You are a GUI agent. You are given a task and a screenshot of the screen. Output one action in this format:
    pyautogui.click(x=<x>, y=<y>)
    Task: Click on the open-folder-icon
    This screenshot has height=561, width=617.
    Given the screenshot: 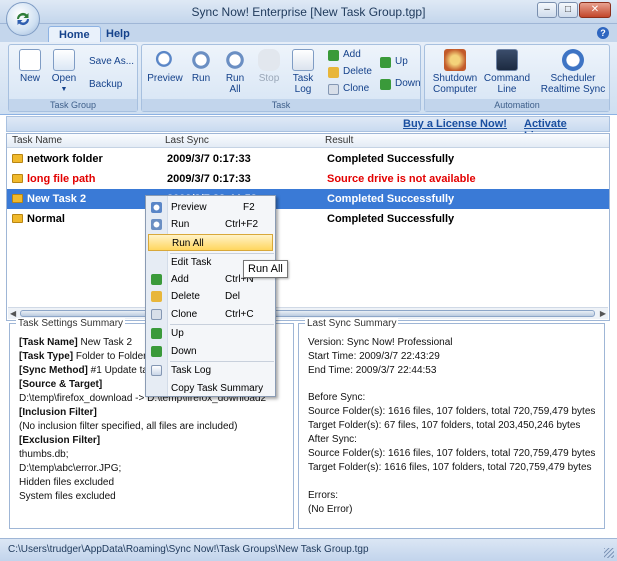 What is the action you would take?
    pyautogui.click(x=64, y=60)
    